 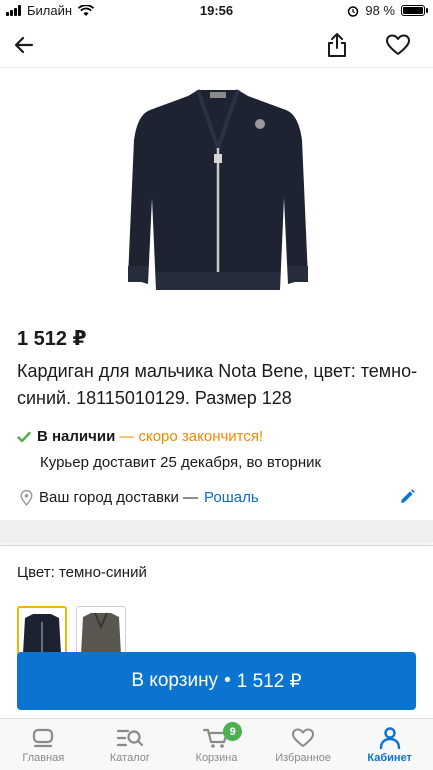 I want to click on share-icon, so click(x=337, y=45).